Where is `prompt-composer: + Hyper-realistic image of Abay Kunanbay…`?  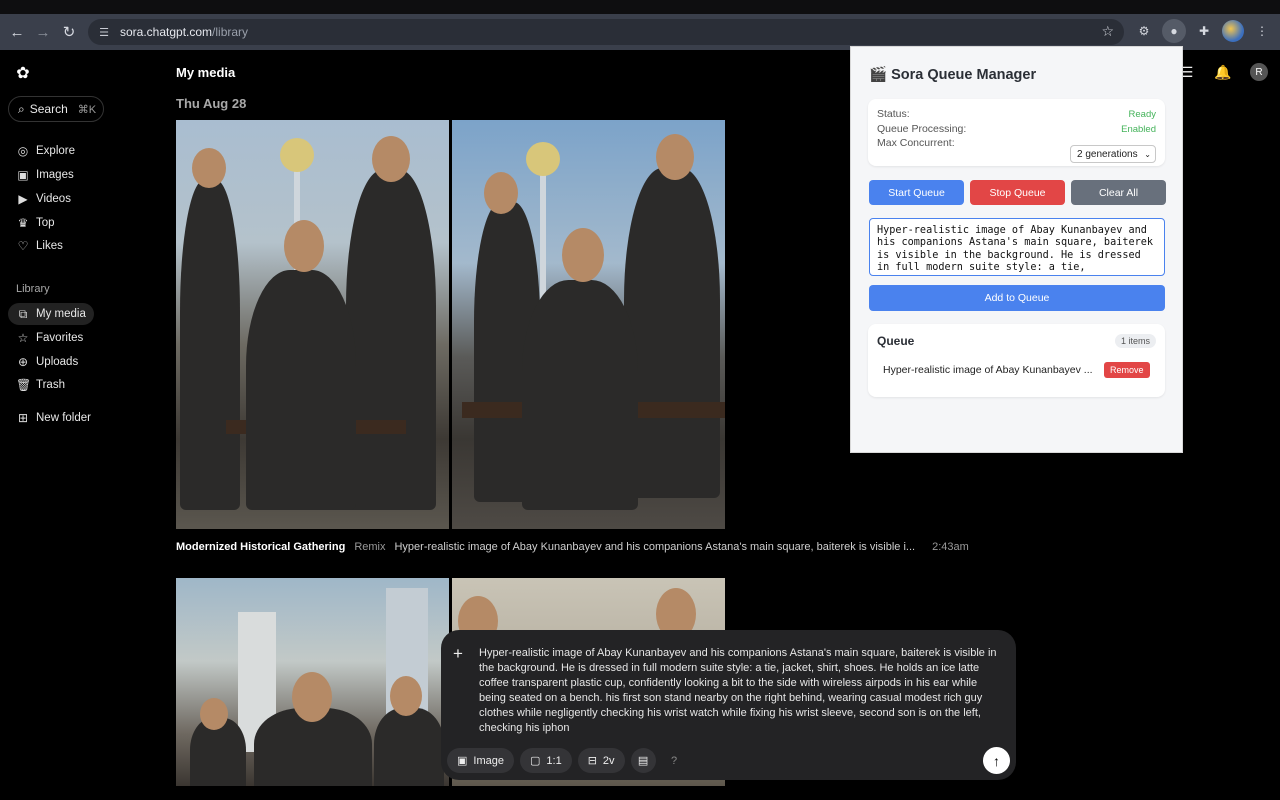 prompt-composer: + Hyper-realistic image of Abay Kunanbay… is located at coordinates (728, 705).